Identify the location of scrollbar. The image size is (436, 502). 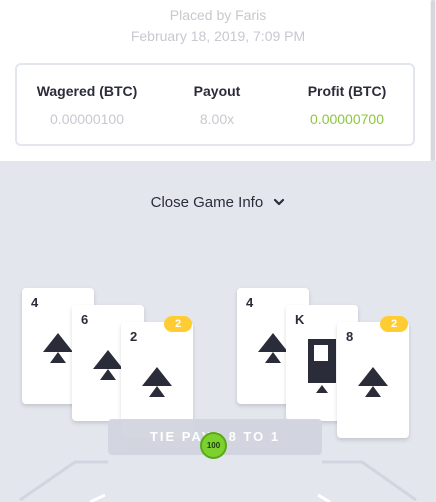
(433, 80).